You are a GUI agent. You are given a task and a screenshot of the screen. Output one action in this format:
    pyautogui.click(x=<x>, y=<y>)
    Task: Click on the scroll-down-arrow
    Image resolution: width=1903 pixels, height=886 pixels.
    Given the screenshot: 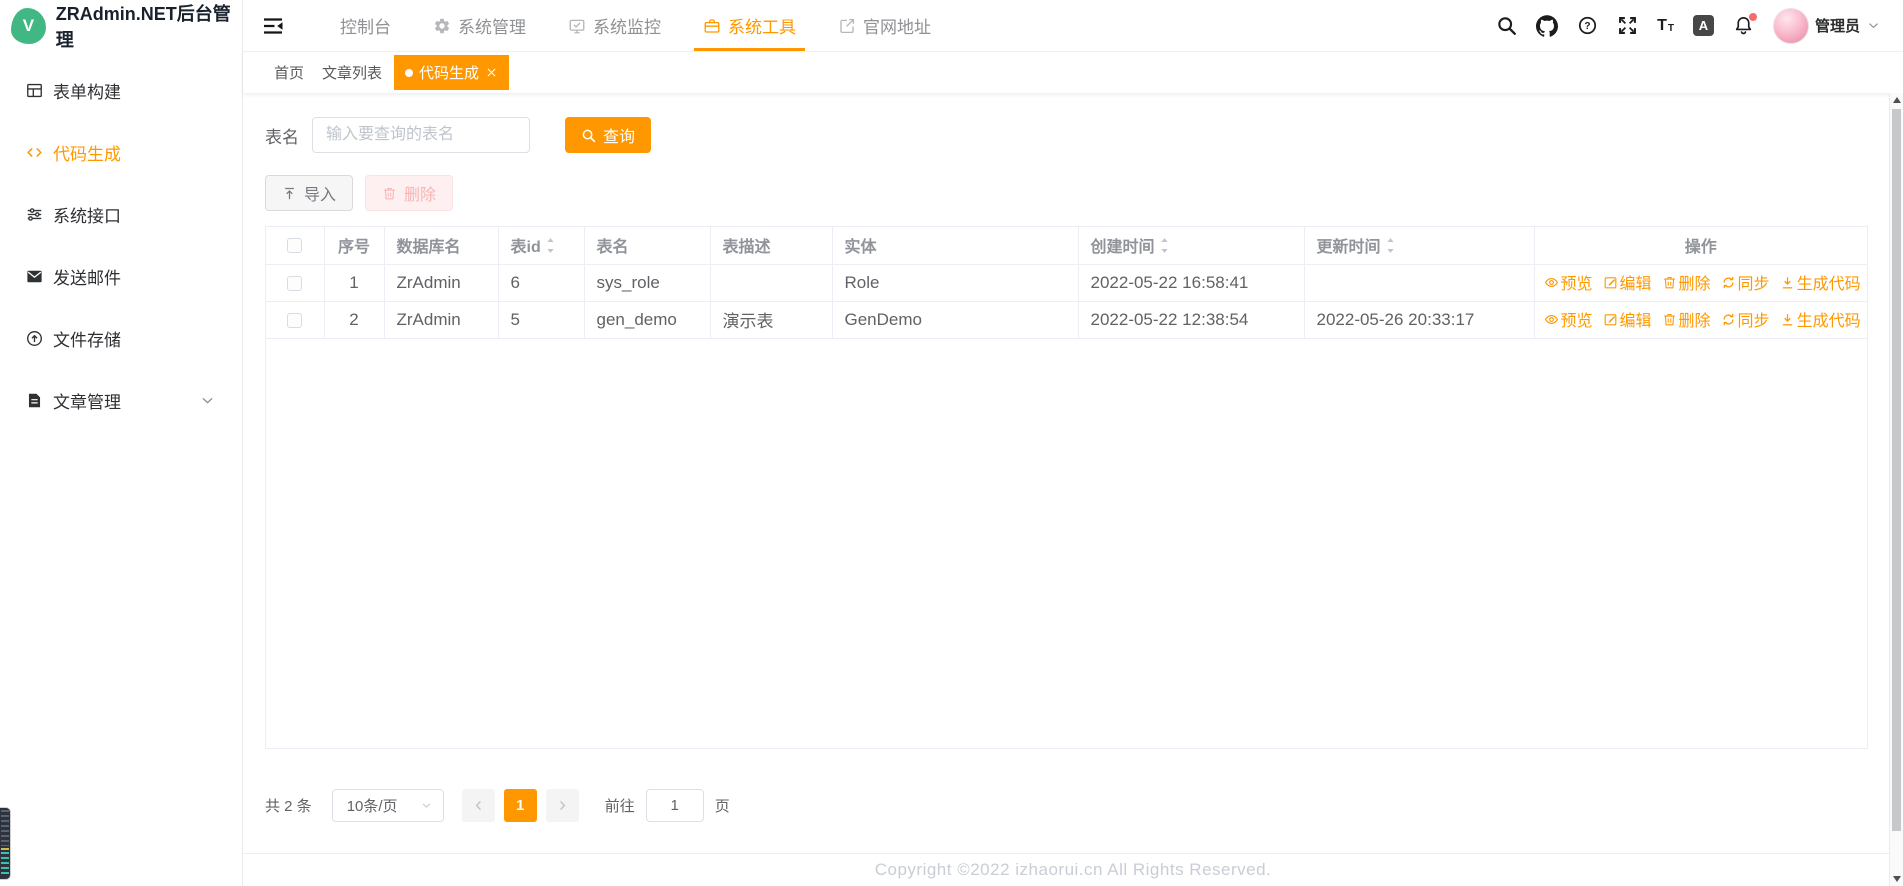 What is the action you would take?
    pyautogui.click(x=1896, y=879)
    